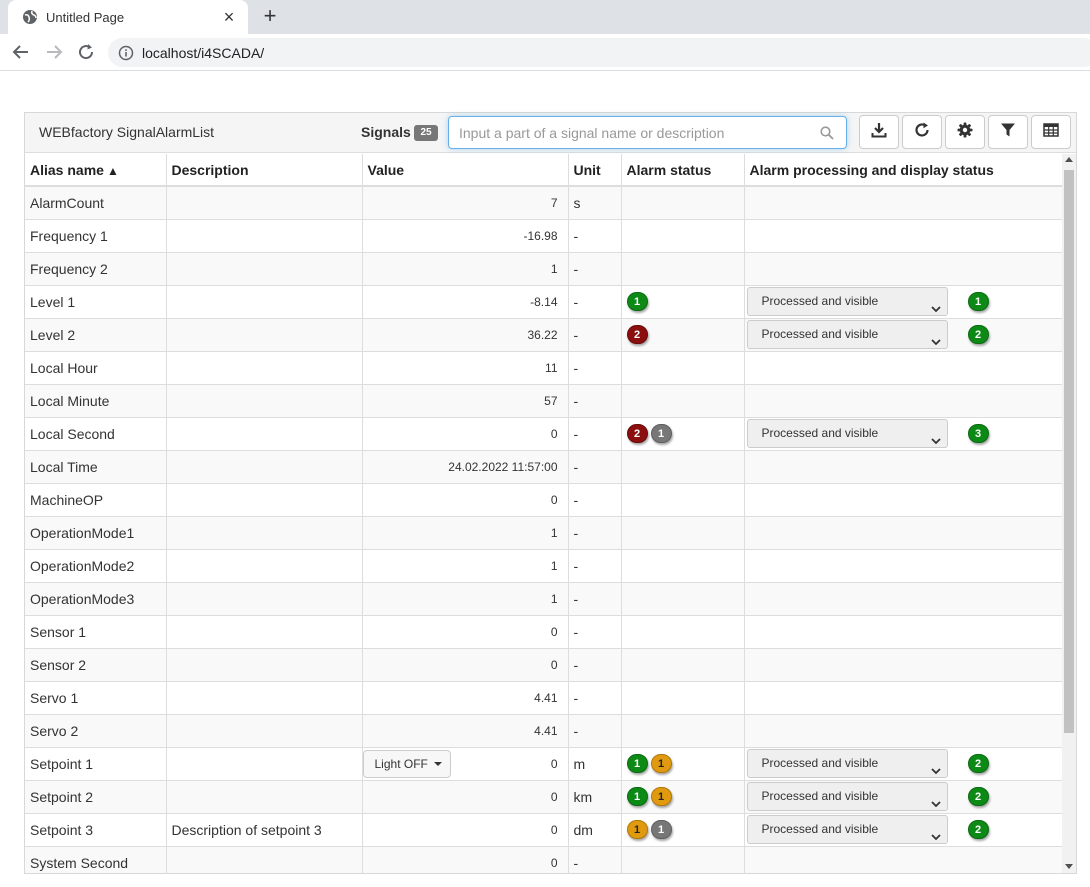  Describe the element at coordinates (96, 632) in the screenshot. I see `alias-cell: Sensor 1` at that location.